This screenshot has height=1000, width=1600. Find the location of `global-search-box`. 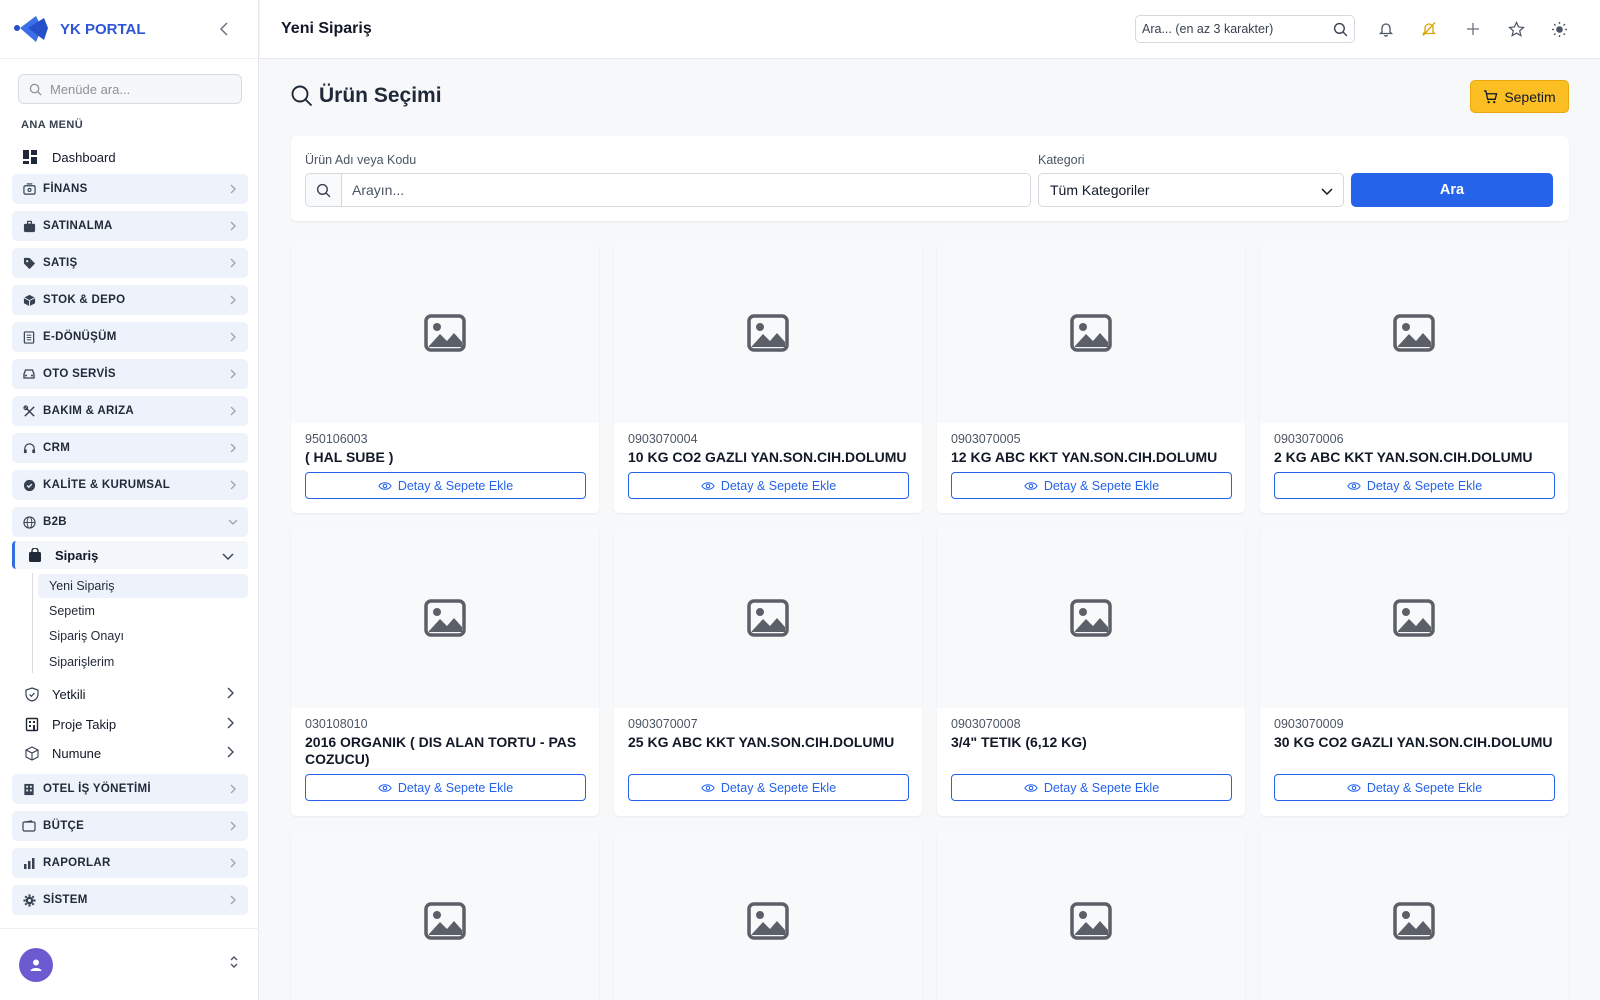

global-search-box is located at coordinates (1245, 29).